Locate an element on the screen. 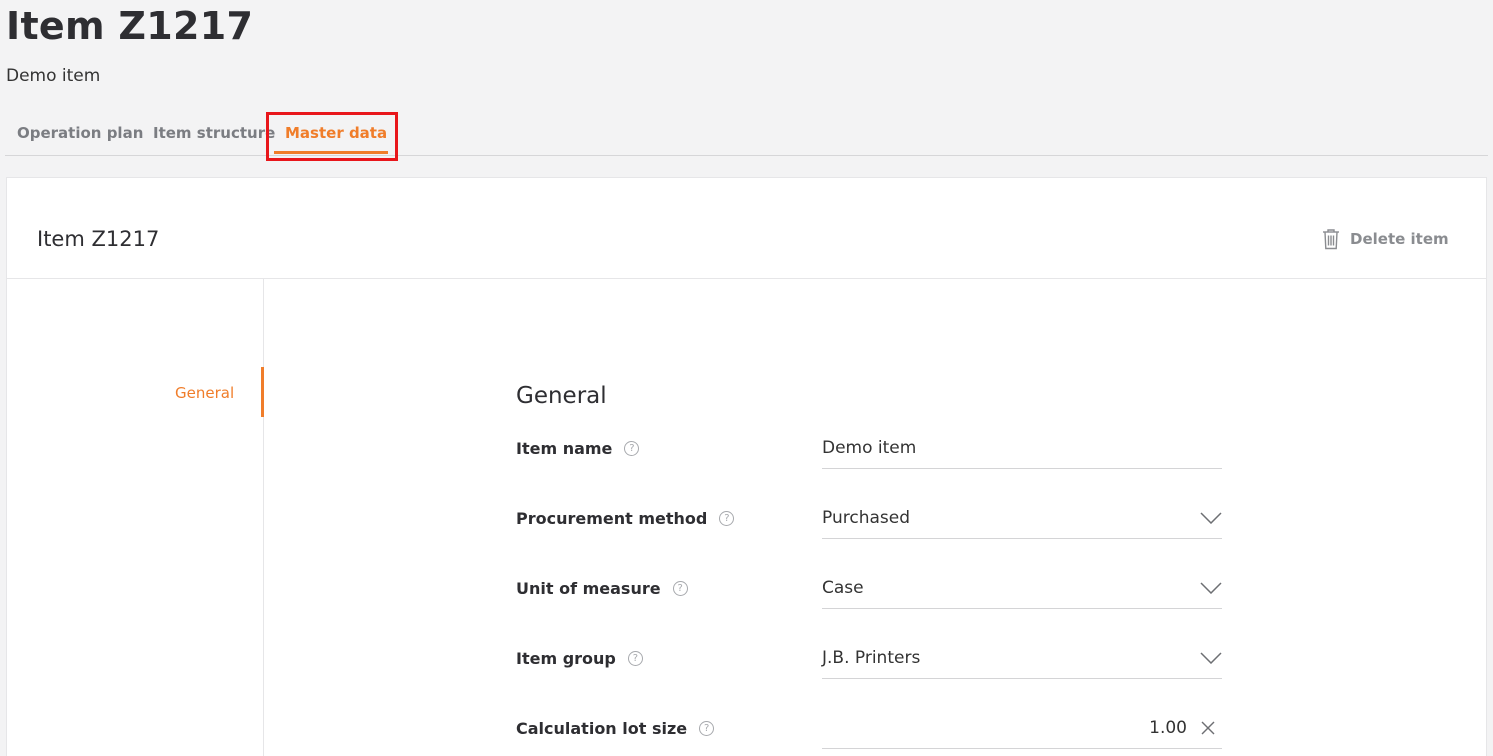  item-group-value: J.B. Printers is located at coordinates (871, 658).